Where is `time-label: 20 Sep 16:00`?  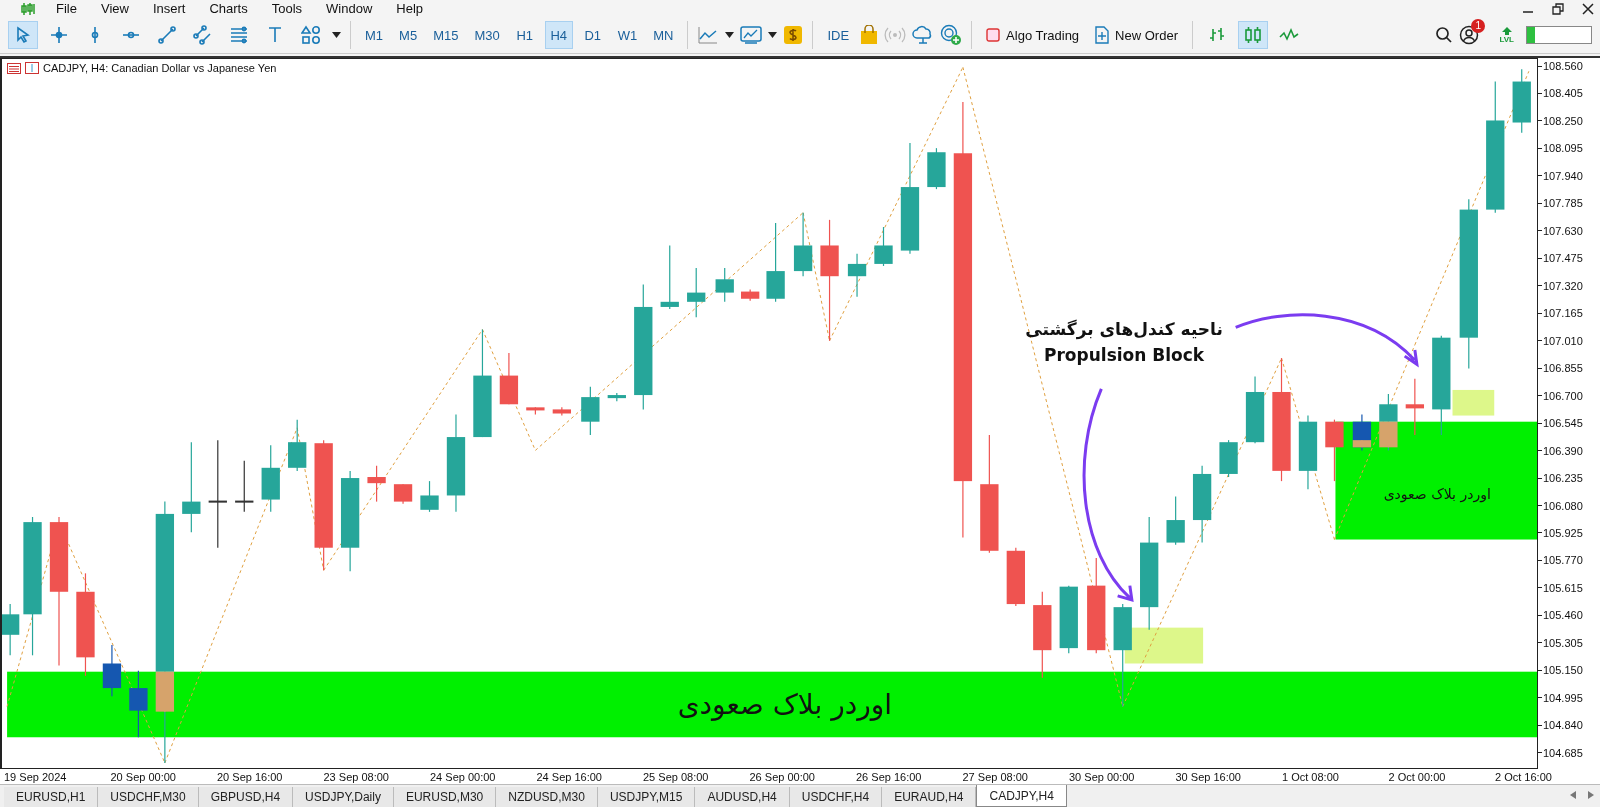 time-label: 20 Sep 16:00 is located at coordinates (250, 776).